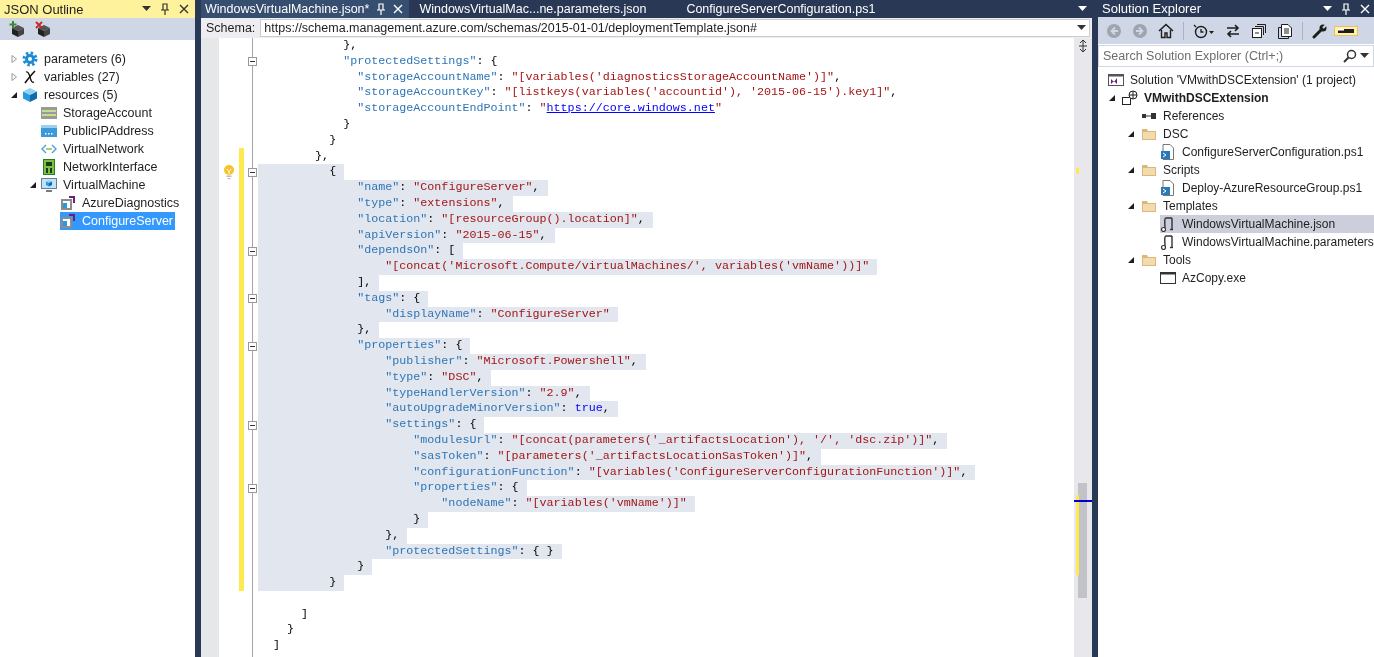  I want to click on window-icon, so click(1168, 278).